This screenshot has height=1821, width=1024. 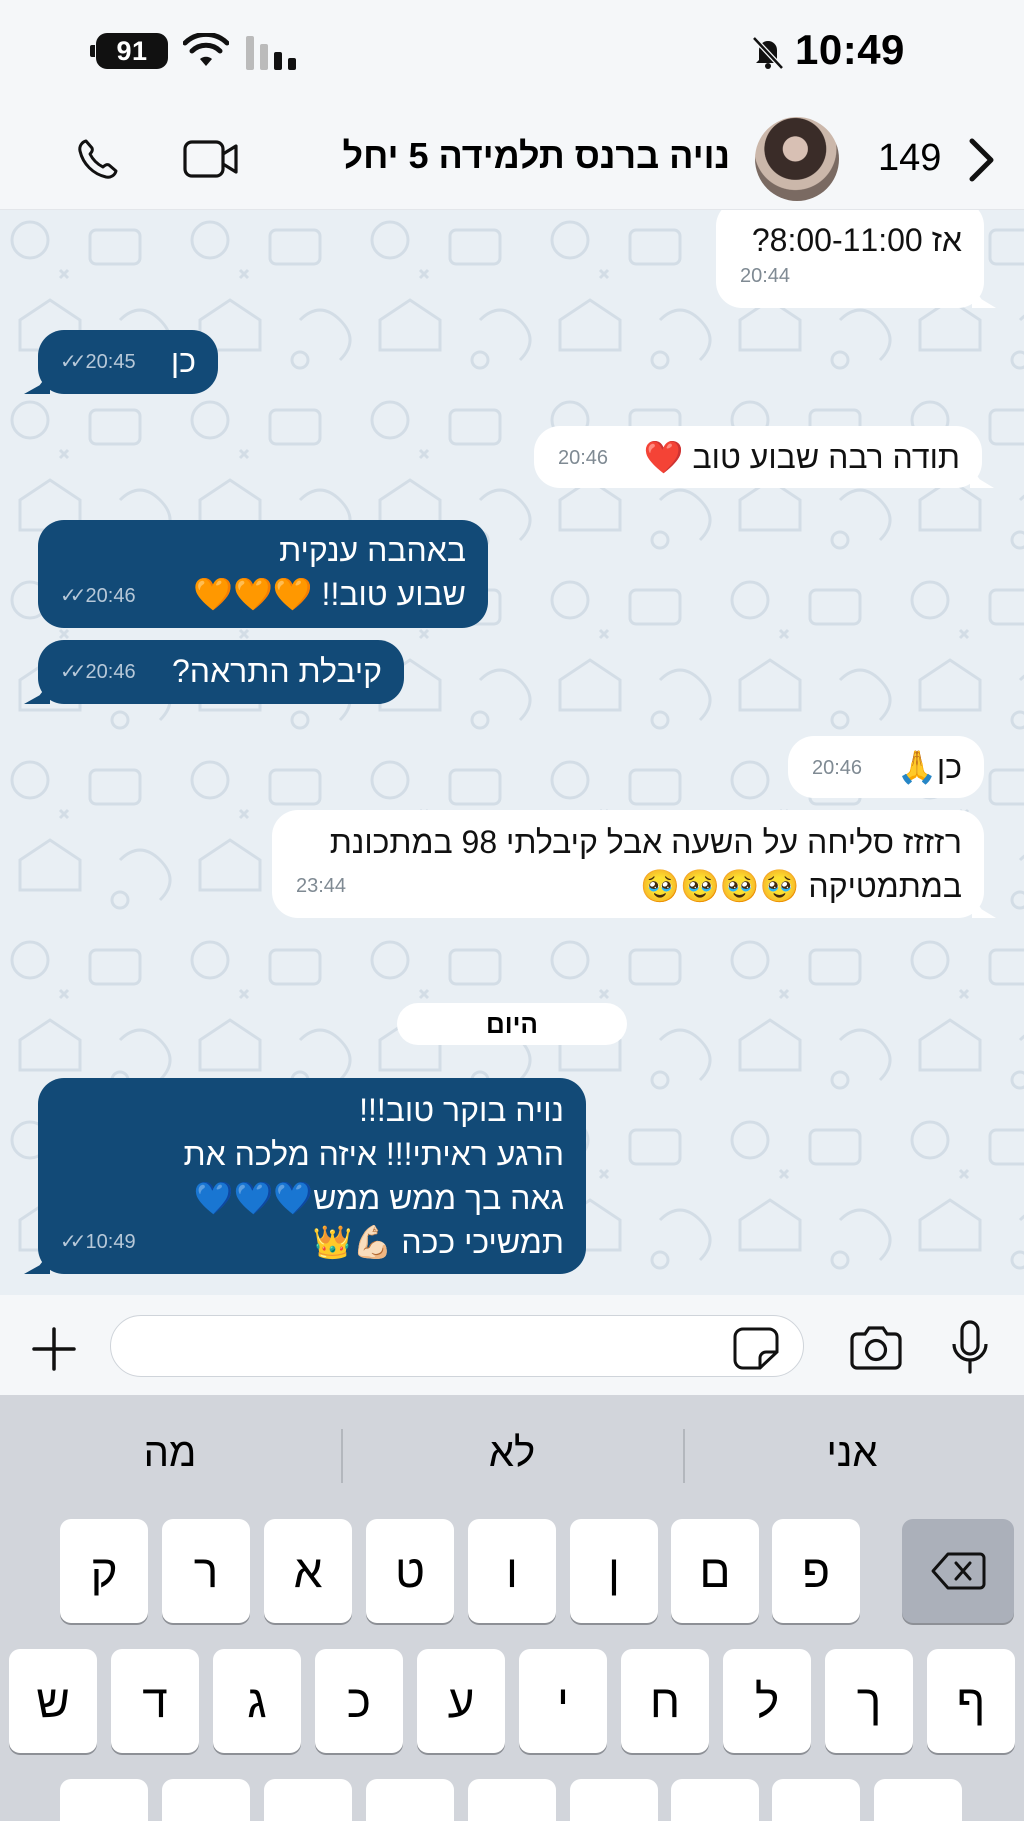 What do you see at coordinates (797, 159) in the screenshot?
I see `avatar` at bounding box center [797, 159].